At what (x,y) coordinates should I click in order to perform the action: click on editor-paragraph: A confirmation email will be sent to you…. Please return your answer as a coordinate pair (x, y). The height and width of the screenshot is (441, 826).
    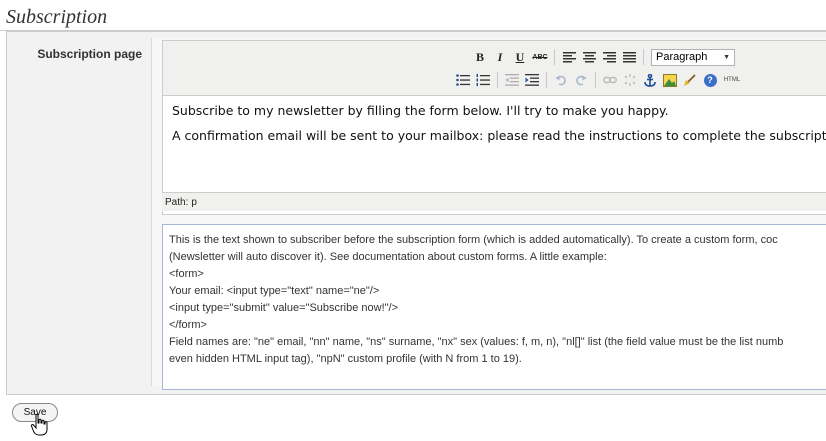
    Looking at the image, I should click on (499, 136).